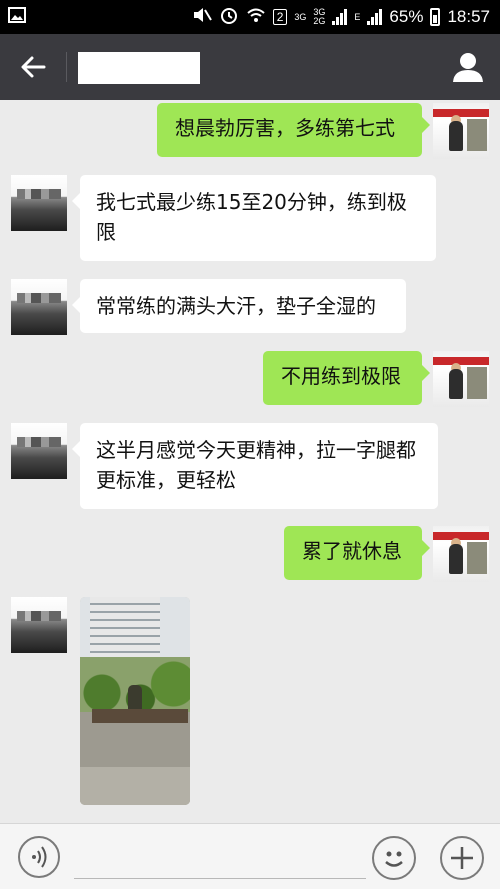 The height and width of the screenshot is (889, 500). What do you see at coordinates (236, 306) in the screenshot?
I see `message-text: 常常练的满头大汗，垫子全湿的` at bounding box center [236, 306].